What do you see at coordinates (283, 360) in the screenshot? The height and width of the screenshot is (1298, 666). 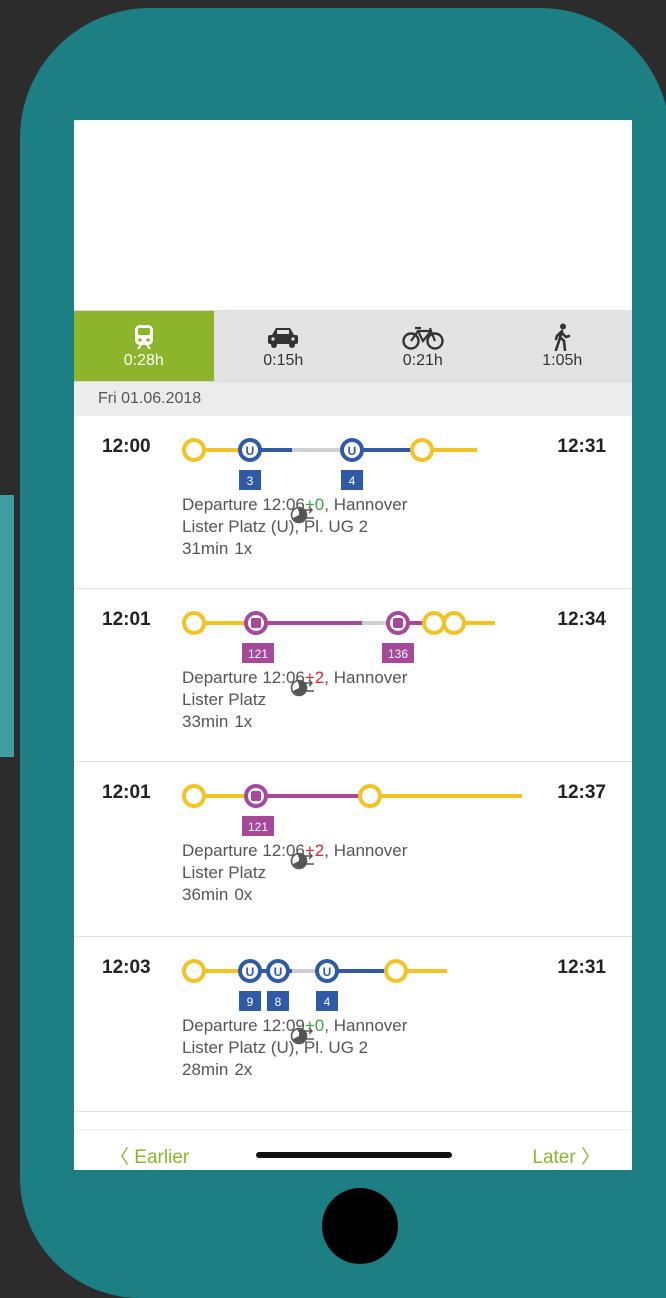 I see `tab-duration: 0:15h` at bounding box center [283, 360].